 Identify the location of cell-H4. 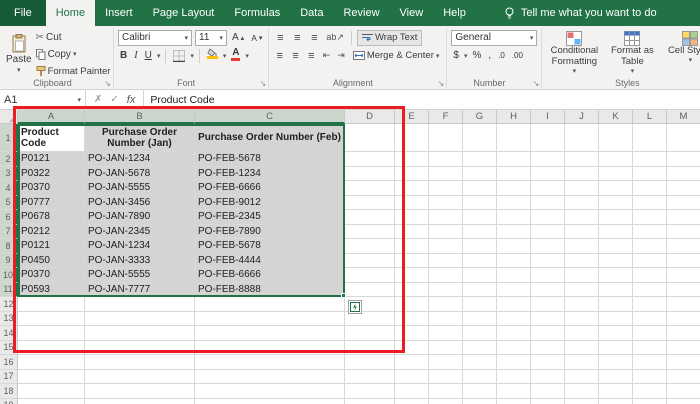
(514, 188).